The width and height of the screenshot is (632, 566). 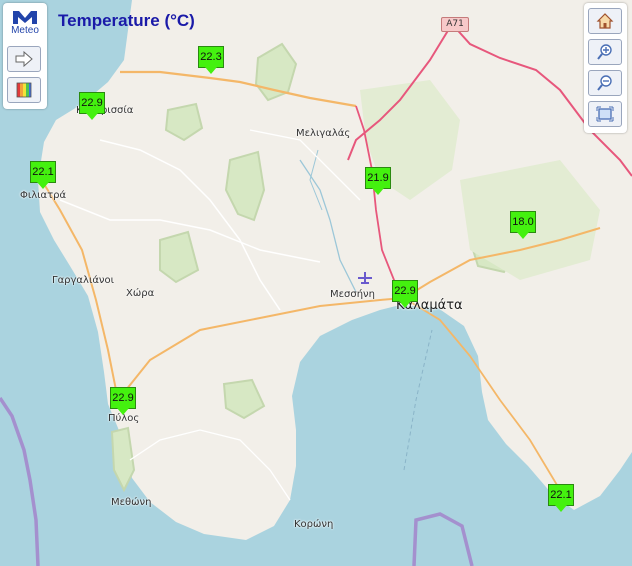 I want to click on next-arrow-button, so click(x=24, y=59).